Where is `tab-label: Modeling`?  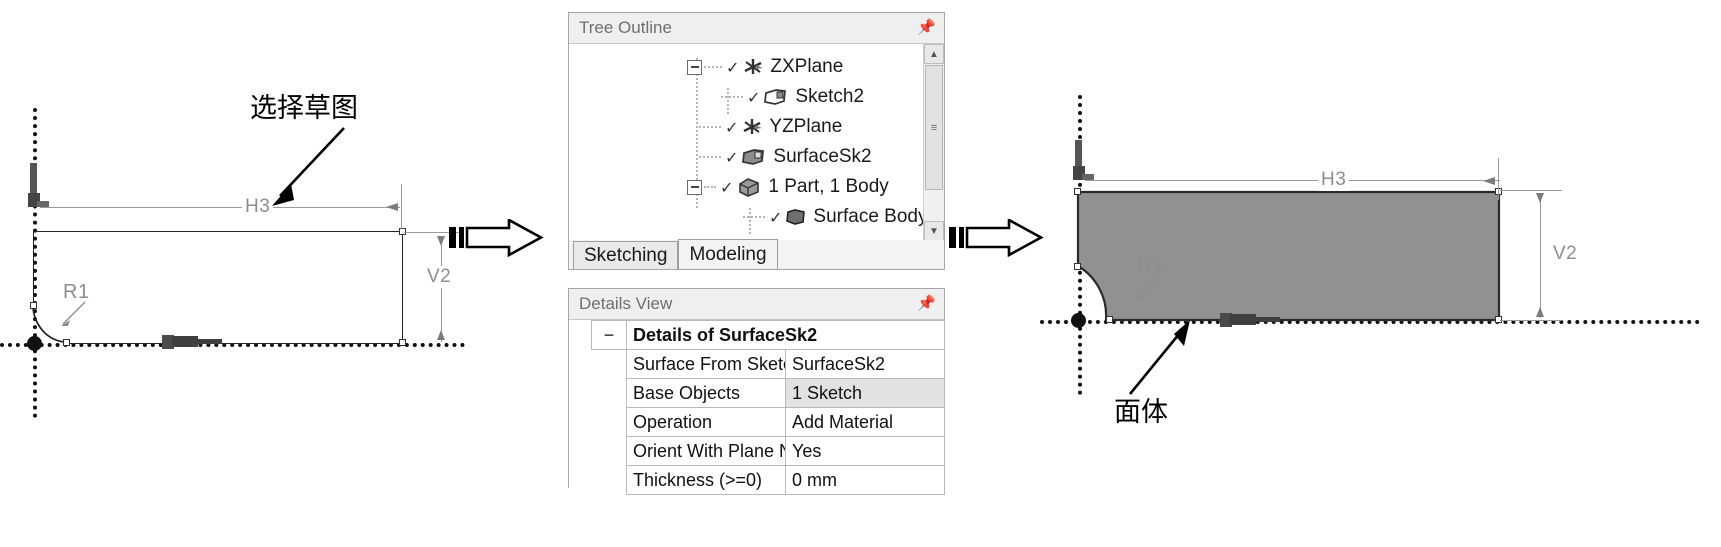 tab-label: Modeling is located at coordinates (728, 254).